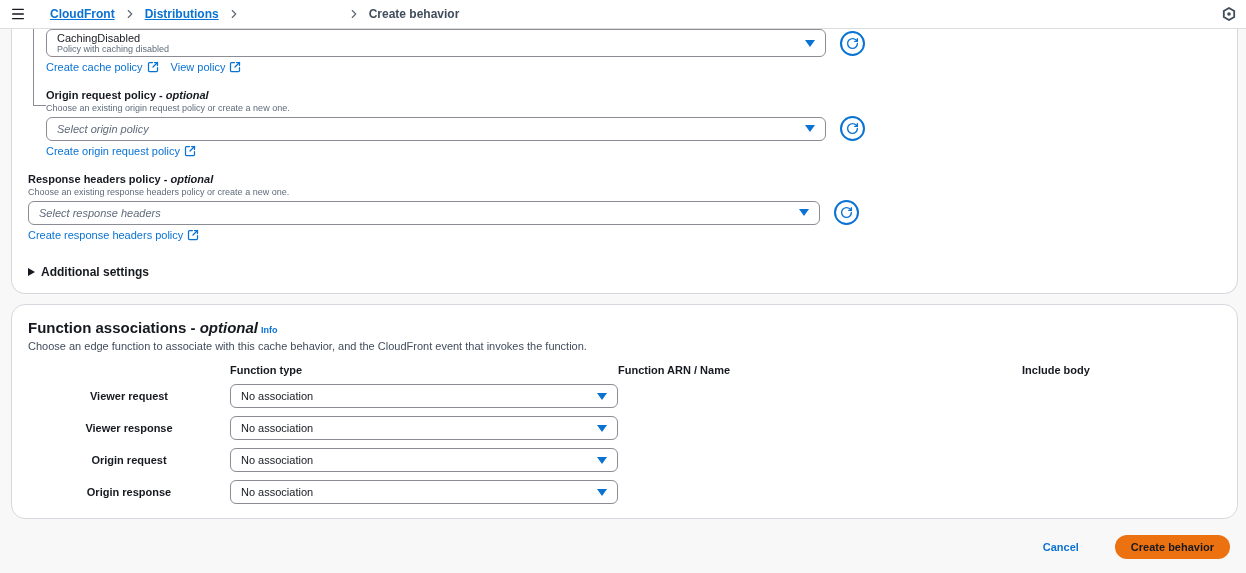 Image resolution: width=1246 pixels, height=573 pixels. Describe the element at coordinates (102, 67) in the screenshot. I see `policy-link: Create cache policy` at that location.